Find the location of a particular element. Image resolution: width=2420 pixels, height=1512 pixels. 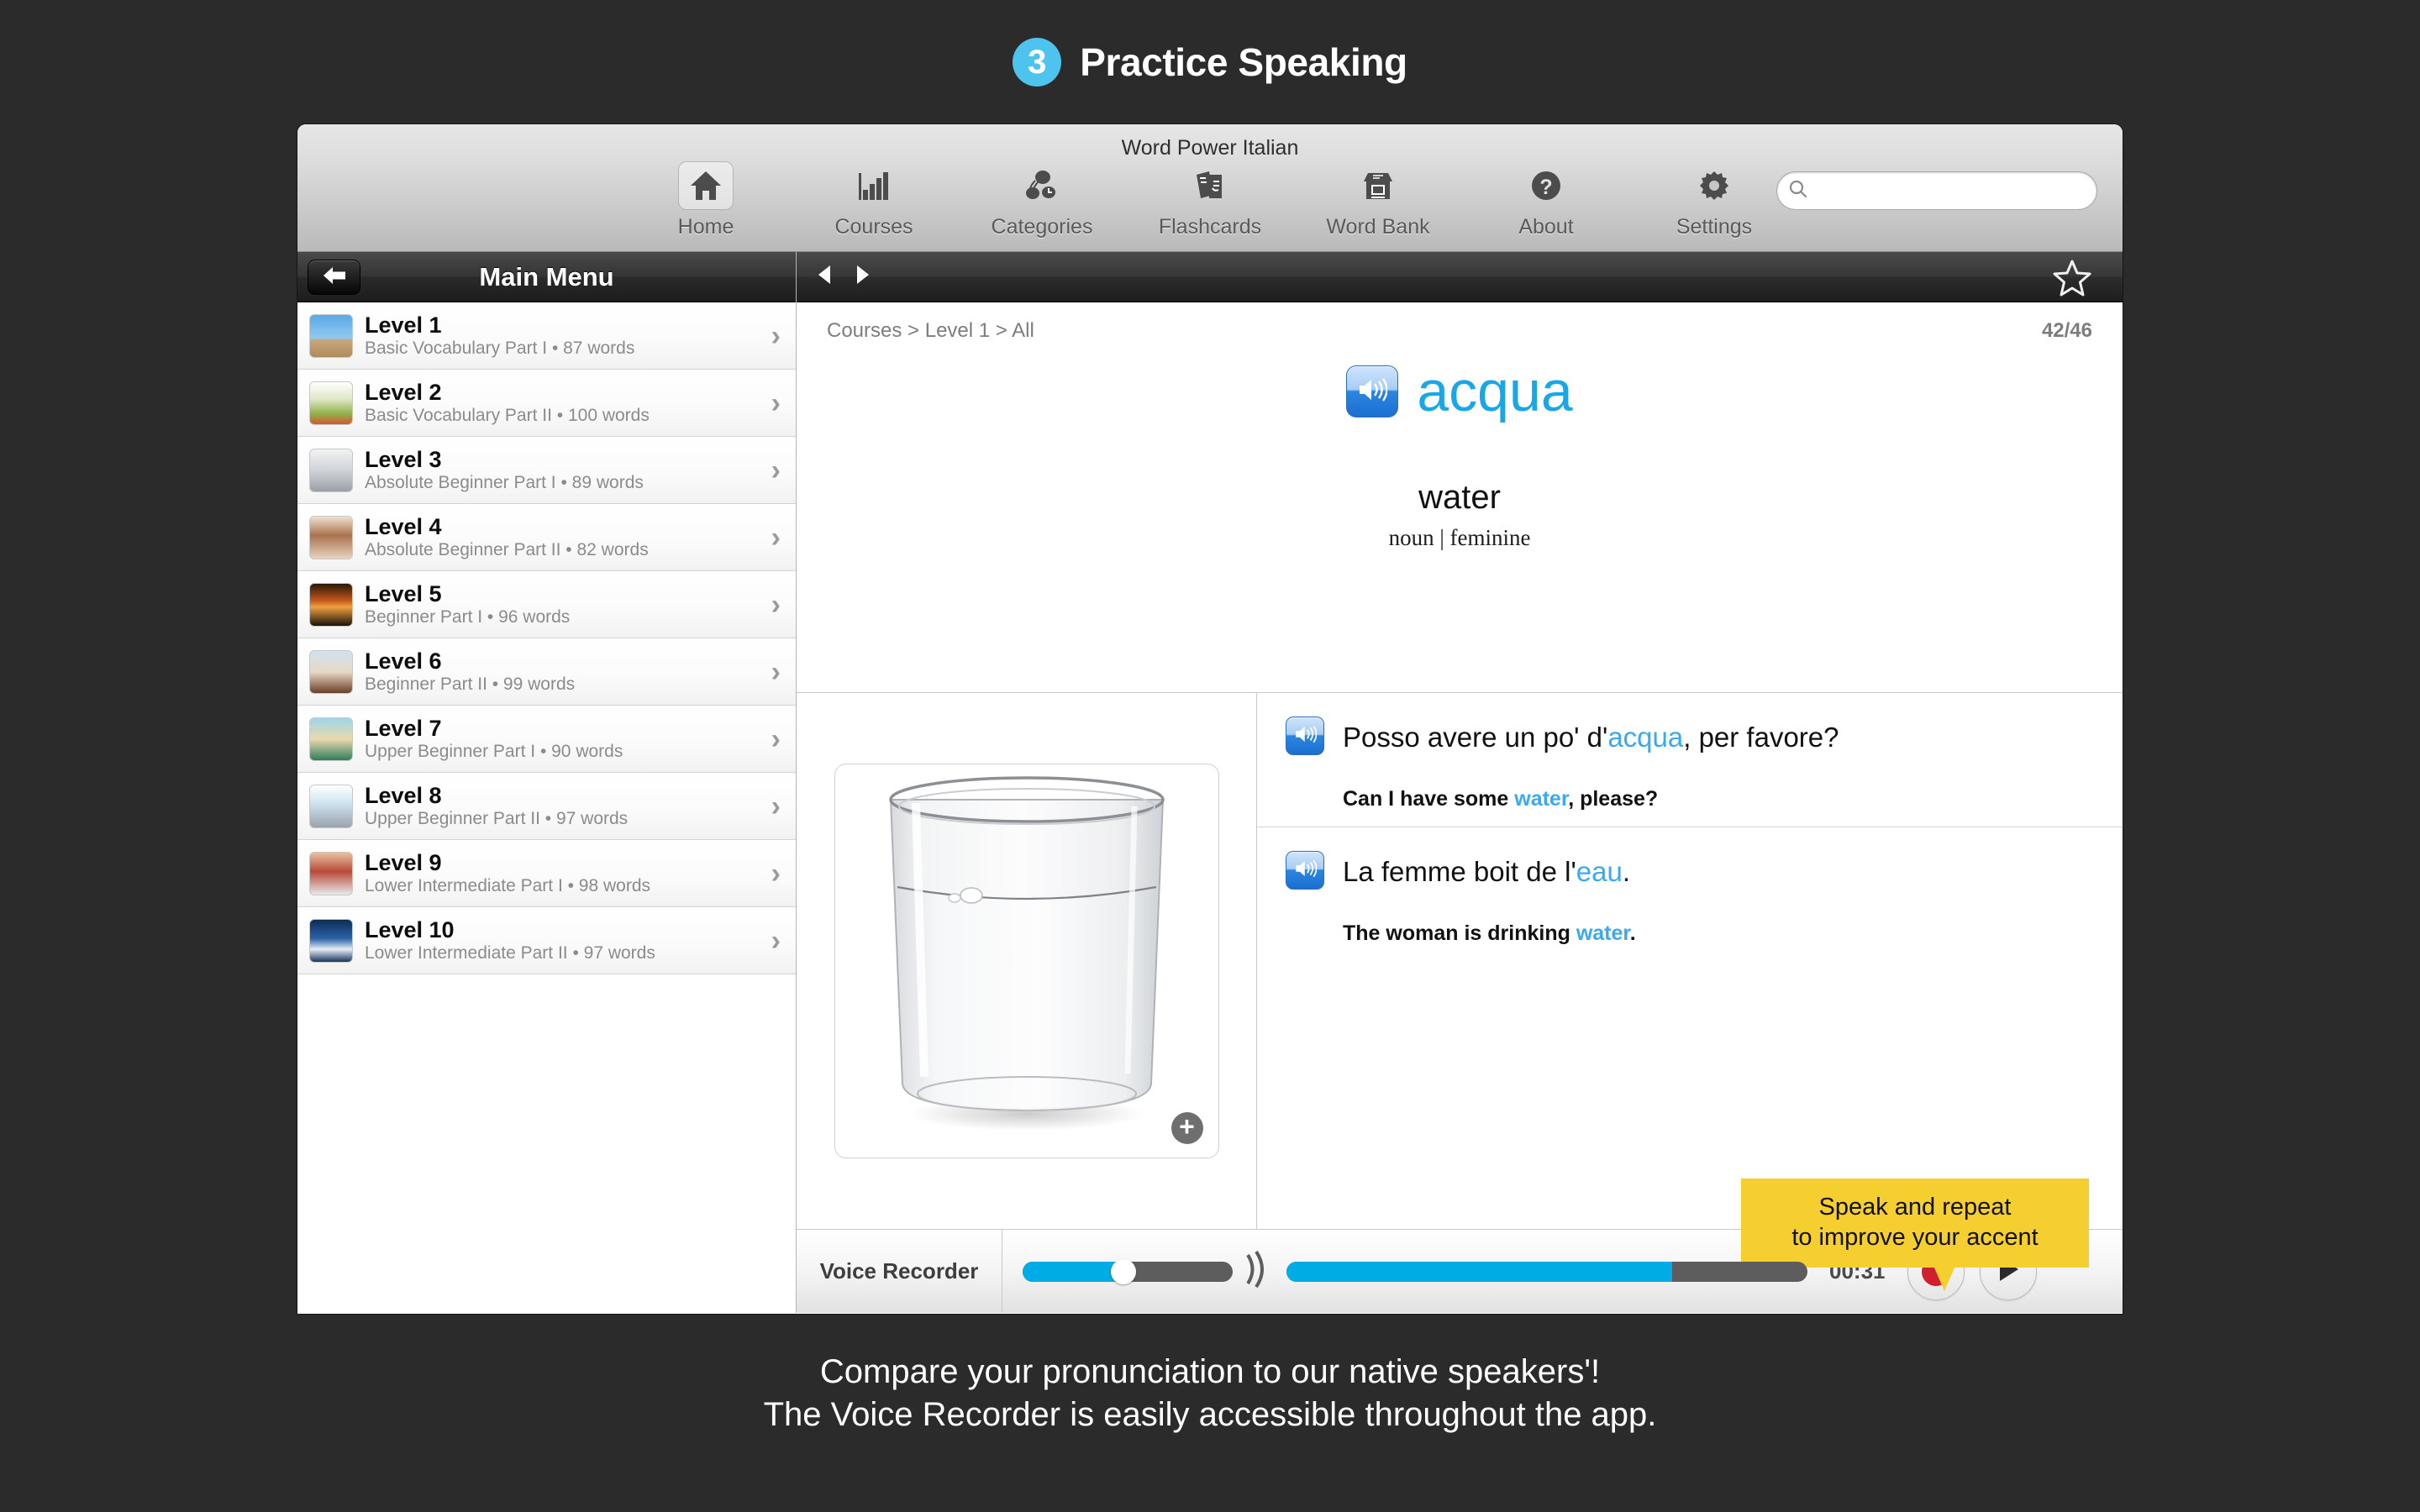

breadcrumb: Courses > Level 1 > All is located at coordinates (931, 331).